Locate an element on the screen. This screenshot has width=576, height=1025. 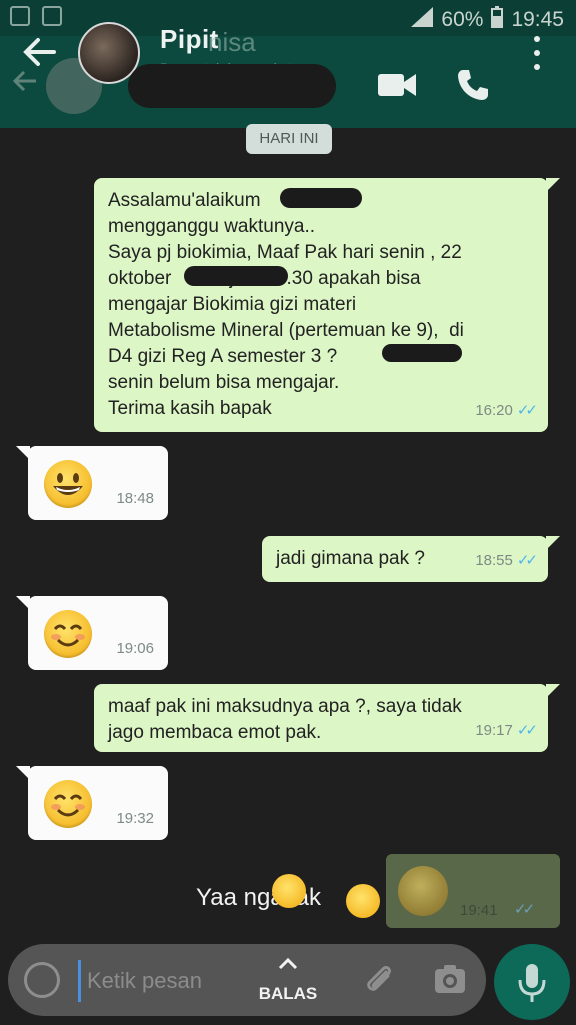
date-chip: HARI INI is located at coordinates (289, 139).